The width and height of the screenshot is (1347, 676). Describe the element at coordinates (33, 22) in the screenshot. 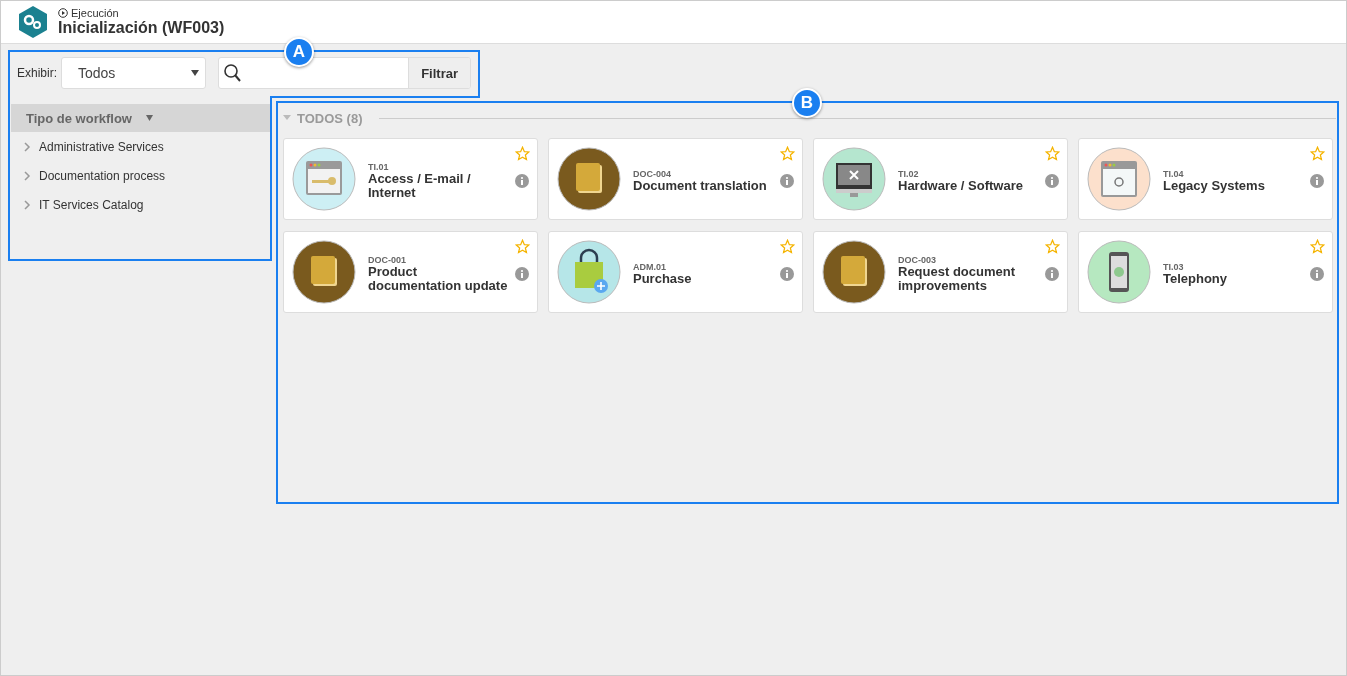

I see `gears-logo-icon` at that location.